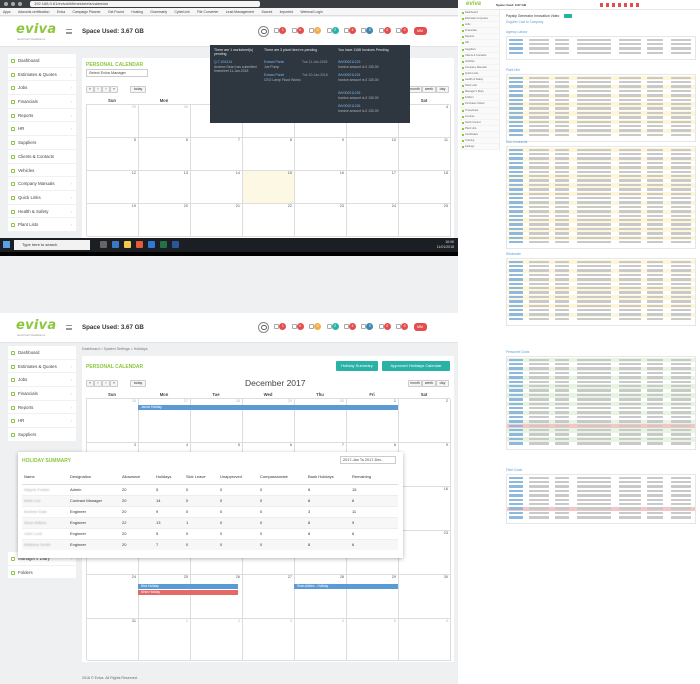 This screenshot has height=684, width=700. I want to click on calendar-day-cell: 18, so click(425, 187).